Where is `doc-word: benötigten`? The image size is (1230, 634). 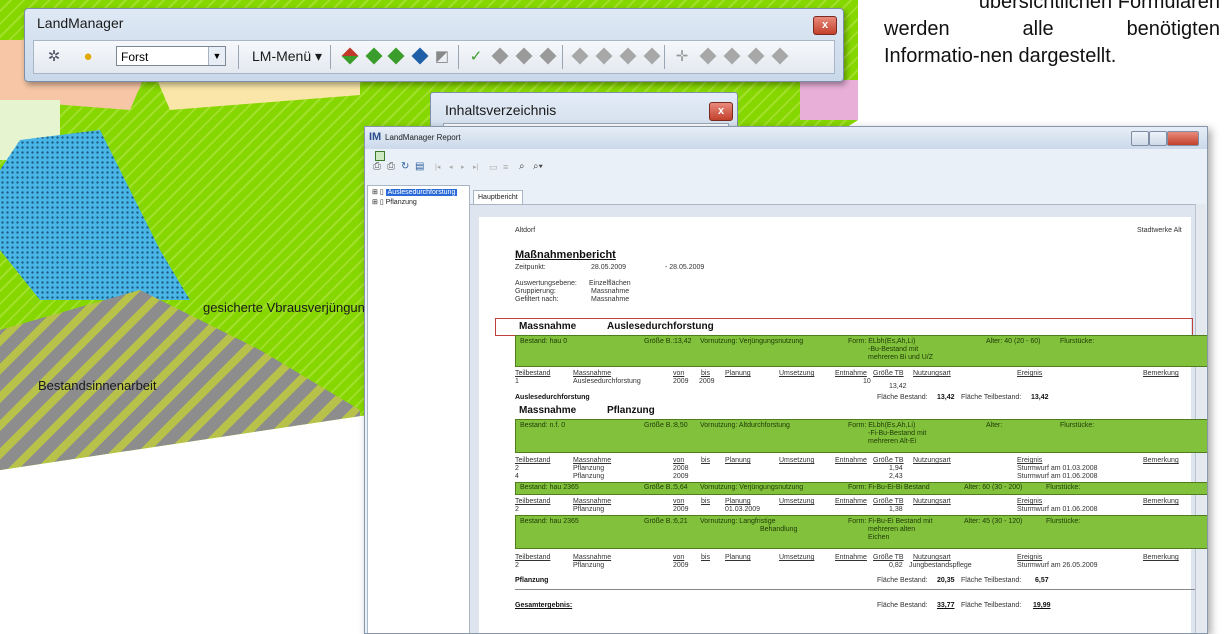 doc-word: benötigten is located at coordinates (1173, 29).